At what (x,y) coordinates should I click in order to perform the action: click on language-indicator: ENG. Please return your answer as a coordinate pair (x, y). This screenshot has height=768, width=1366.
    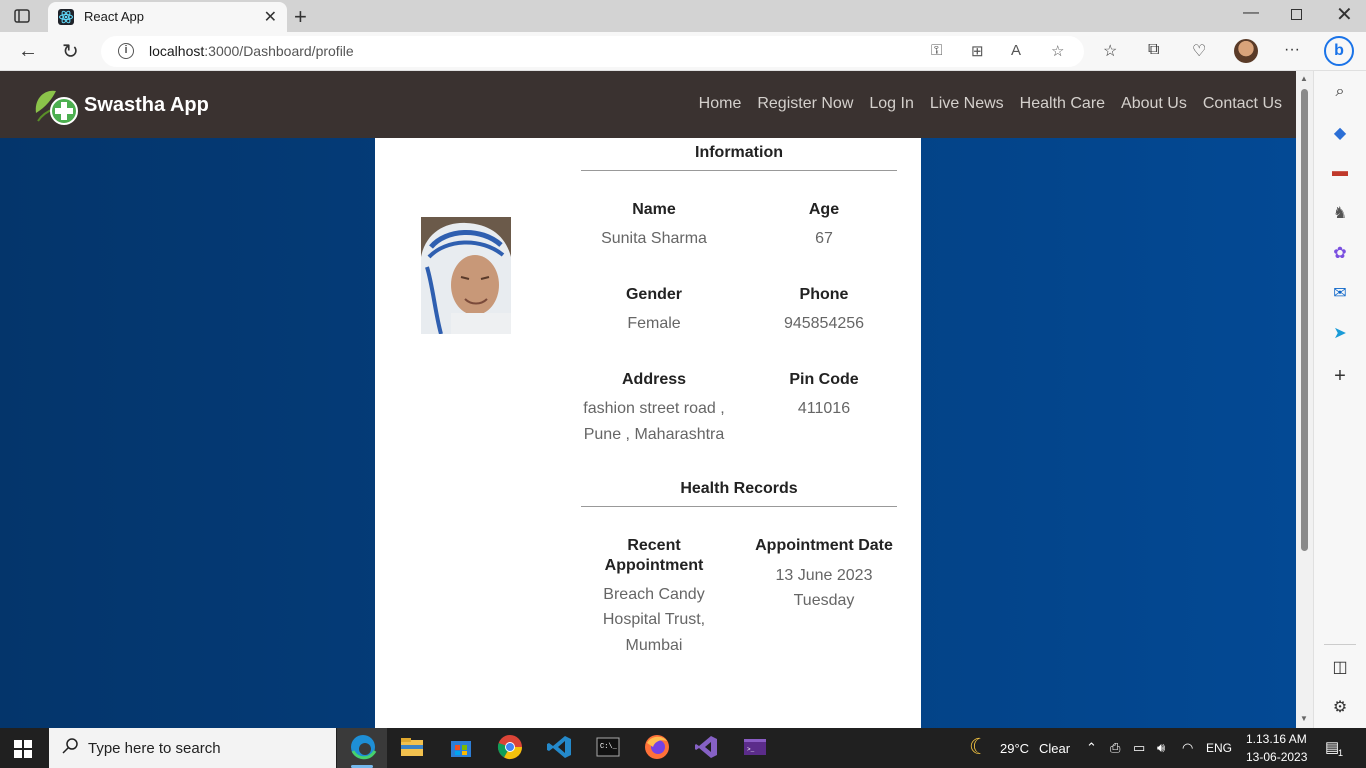
    Looking at the image, I should click on (1219, 748).